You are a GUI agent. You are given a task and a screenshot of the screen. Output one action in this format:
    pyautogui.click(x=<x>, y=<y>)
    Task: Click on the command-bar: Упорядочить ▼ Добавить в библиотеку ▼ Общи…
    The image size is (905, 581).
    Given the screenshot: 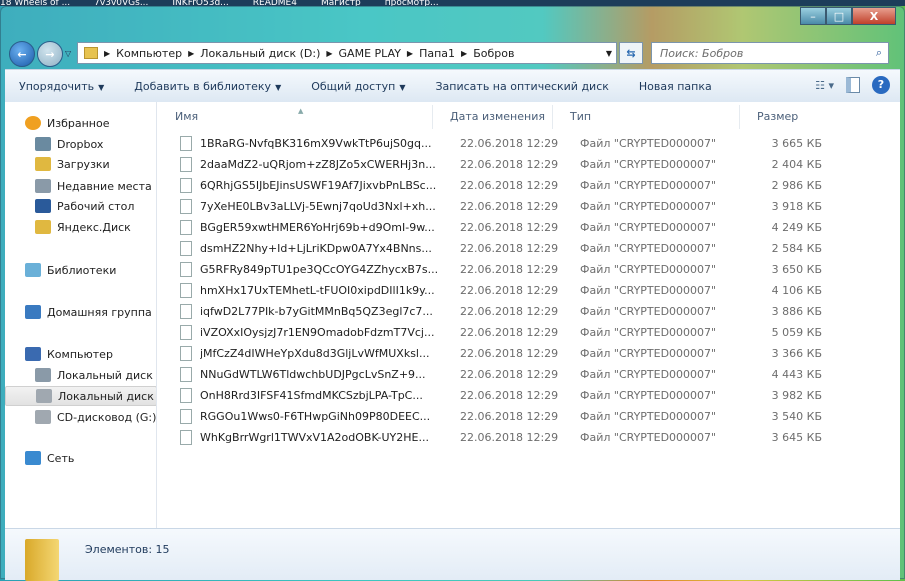 What is the action you would take?
    pyautogui.click(x=452, y=85)
    